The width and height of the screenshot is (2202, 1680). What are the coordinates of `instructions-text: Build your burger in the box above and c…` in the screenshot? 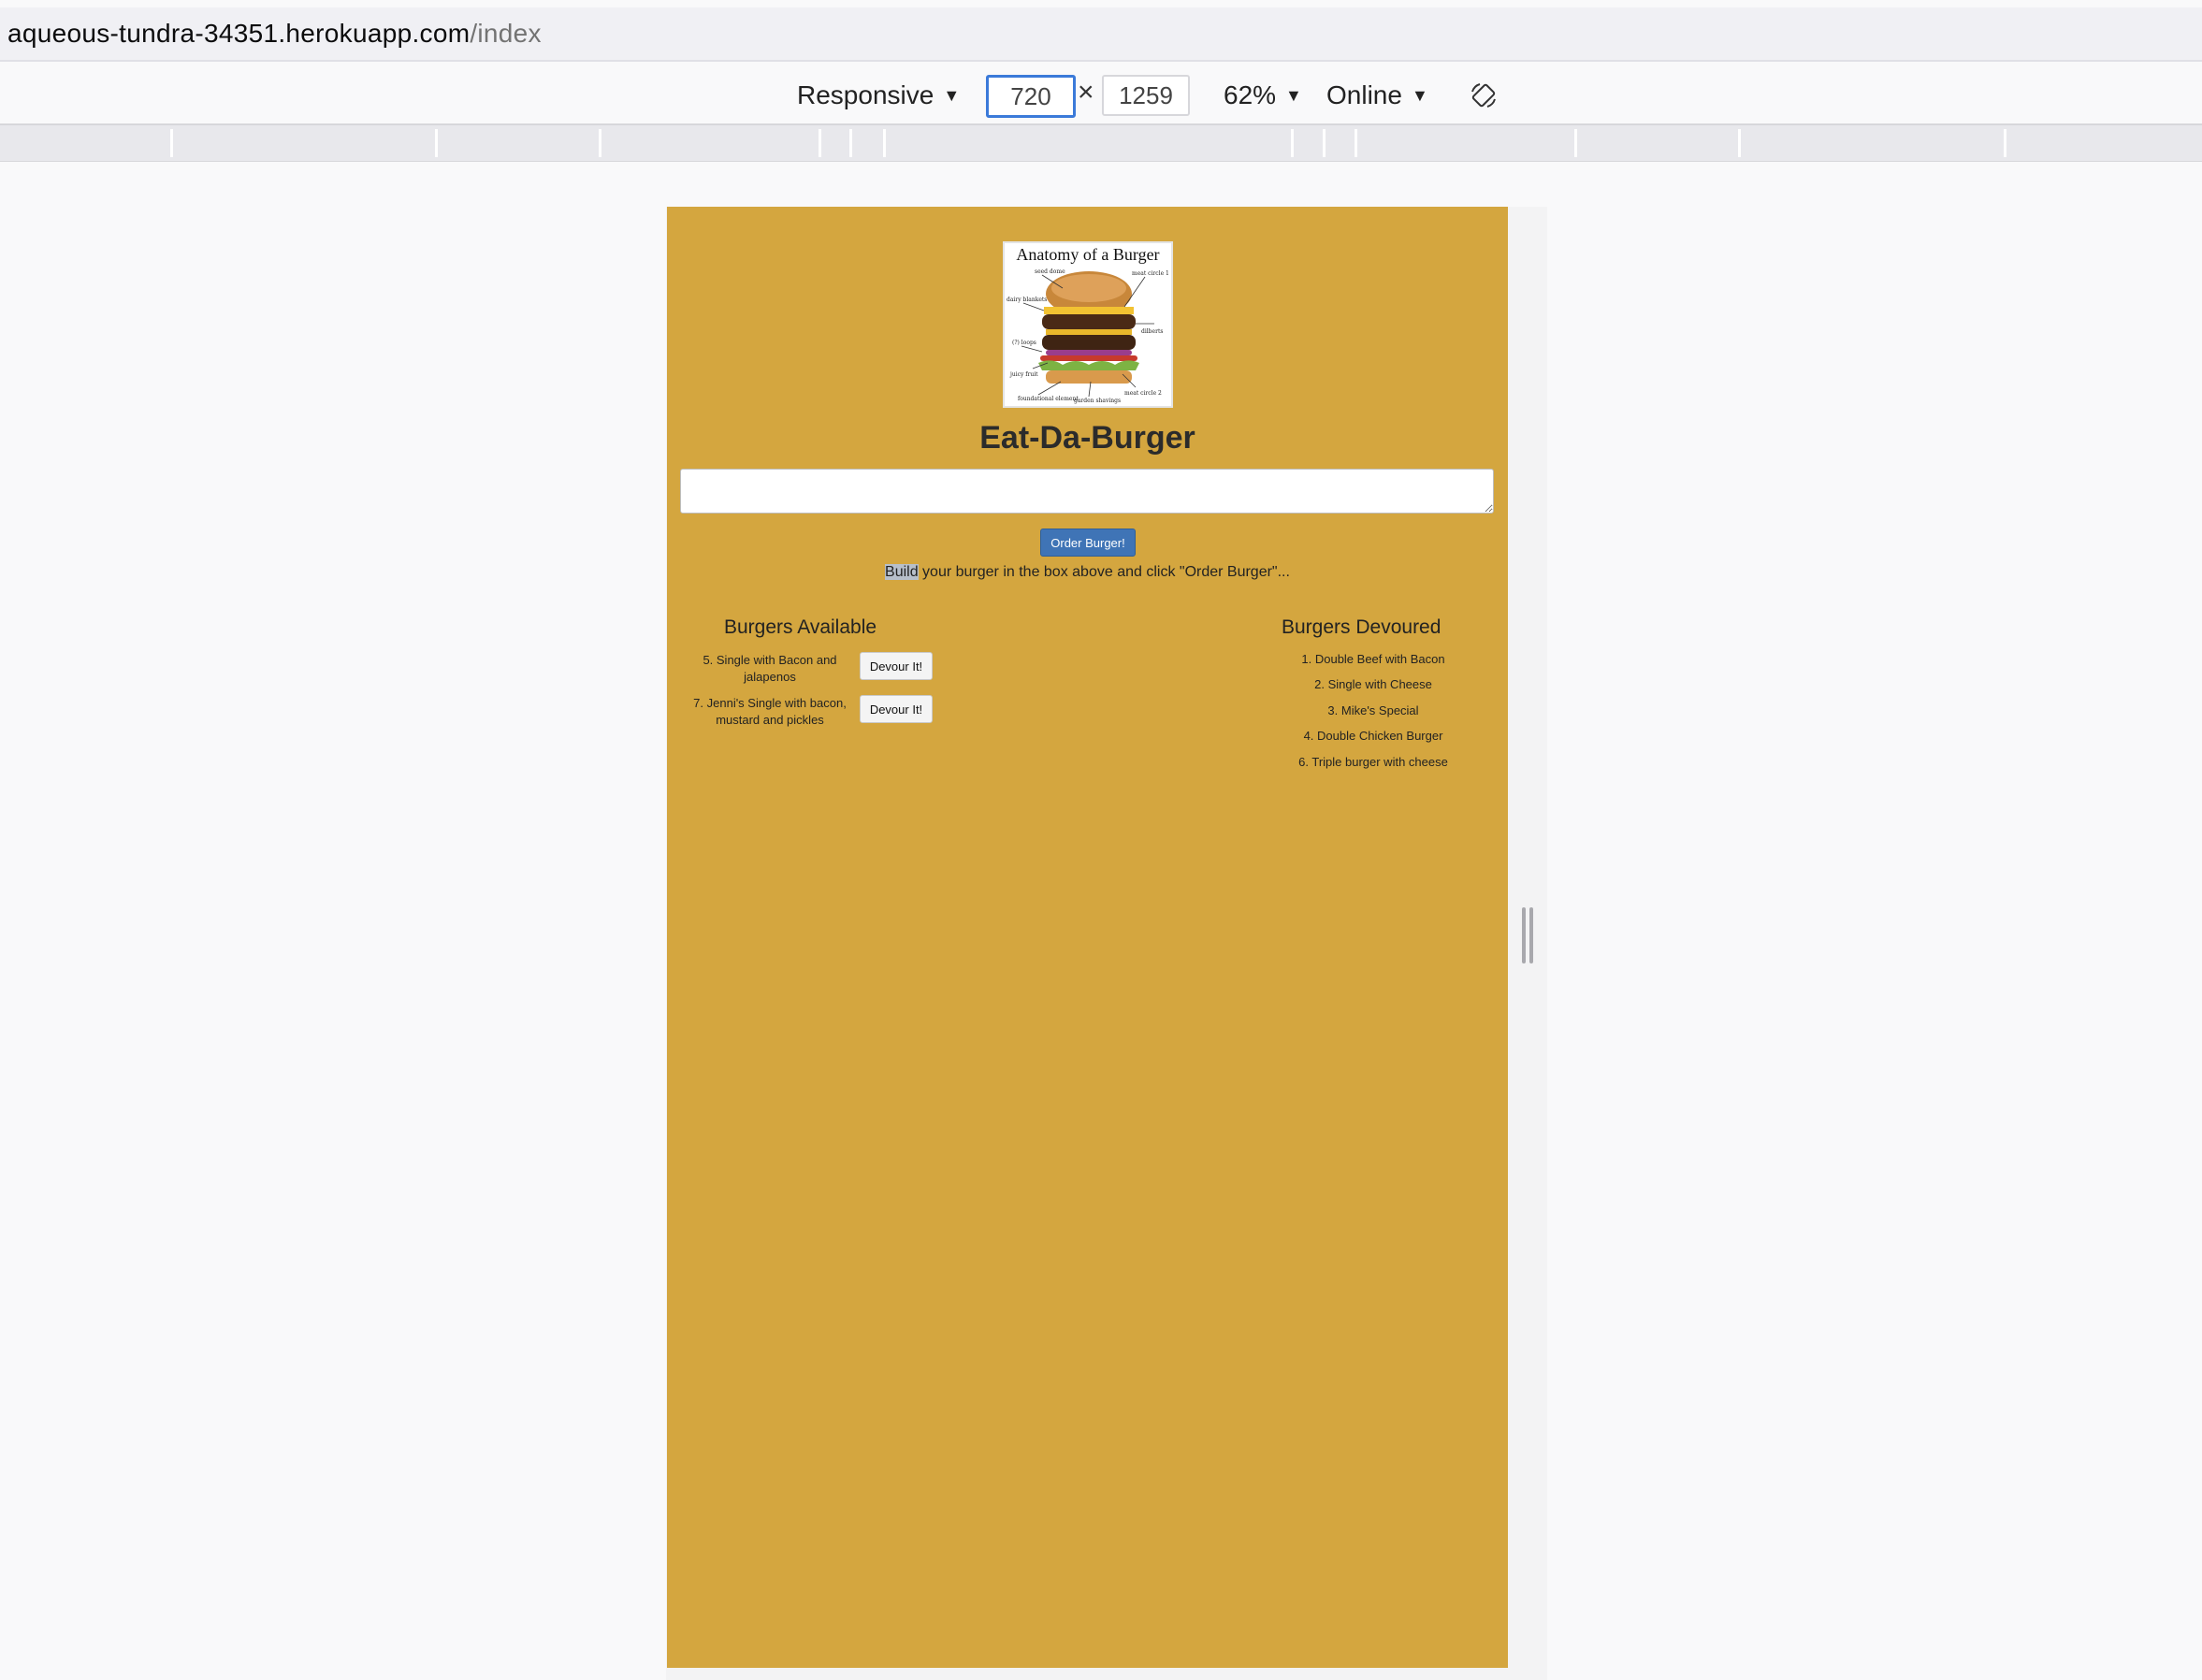 It's located at (1087, 572).